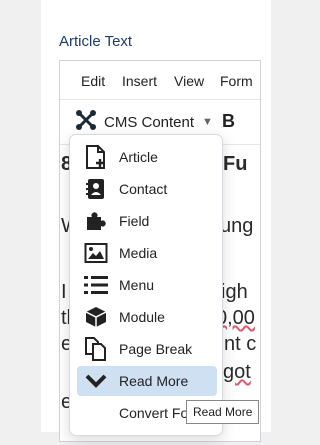 This screenshot has width=320, height=445. I want to click on cms-content-label: CMS Content, so click(149, 122).